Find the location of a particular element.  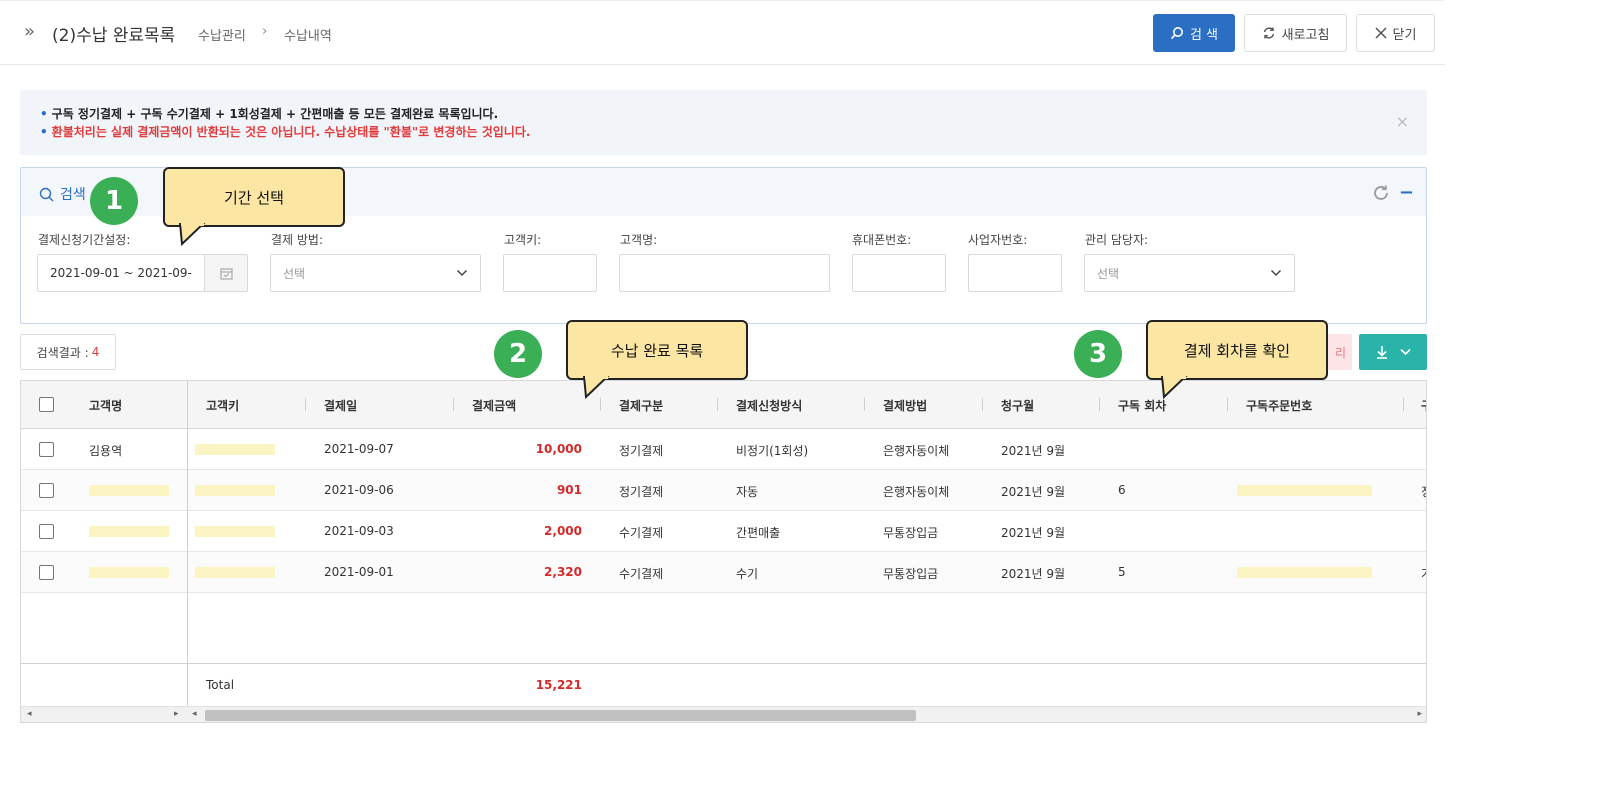

page-header: » (2)수납 완료목록 수납관리 › 수납내역 검 색 새로고침 닫기 is located at coordinates (722, 32).